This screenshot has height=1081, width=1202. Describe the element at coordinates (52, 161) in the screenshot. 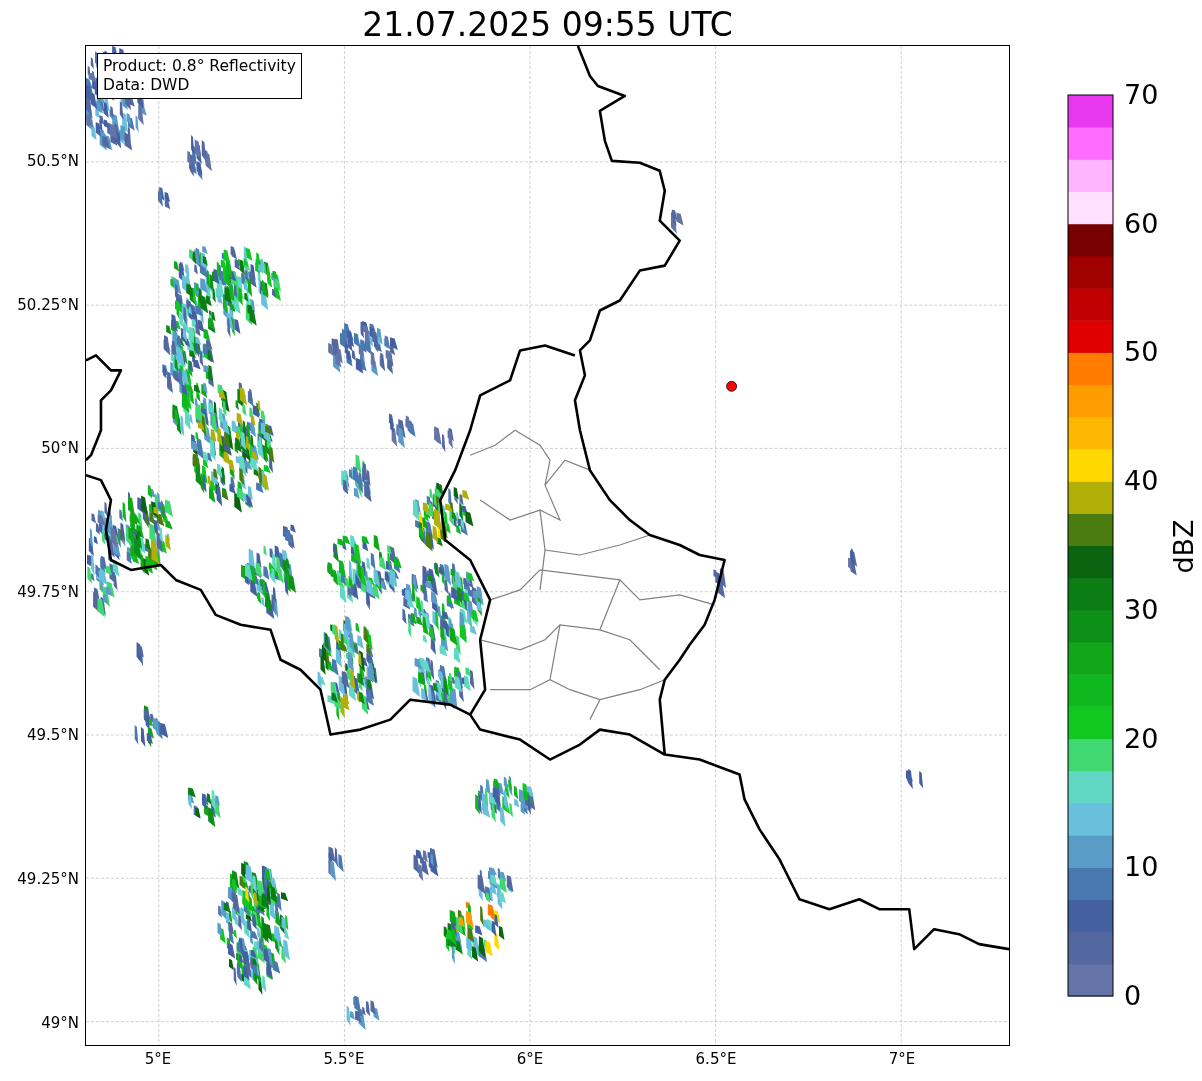

I see `latitude-label: 50.5°N` at that location.